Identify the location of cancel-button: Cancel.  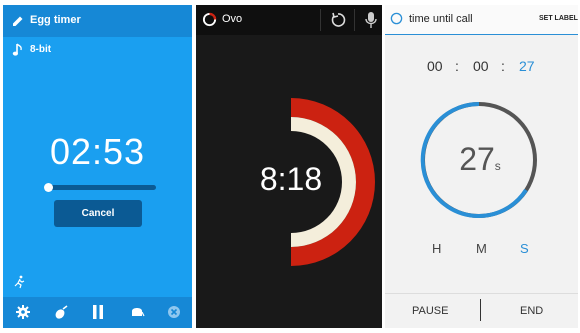
(98, 213).